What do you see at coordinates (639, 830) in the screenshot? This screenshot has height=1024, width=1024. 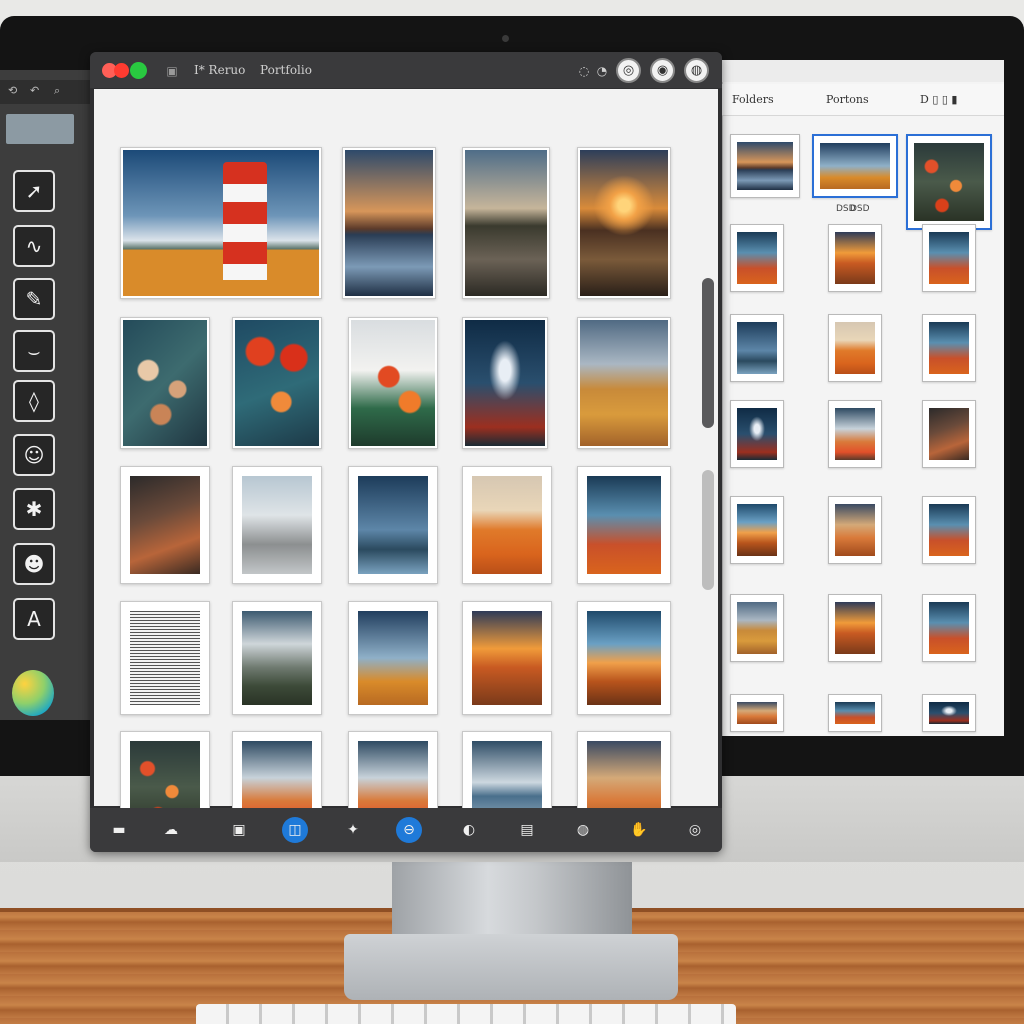 I see `hand-icon: ✋` at bounding box center [639, 830].